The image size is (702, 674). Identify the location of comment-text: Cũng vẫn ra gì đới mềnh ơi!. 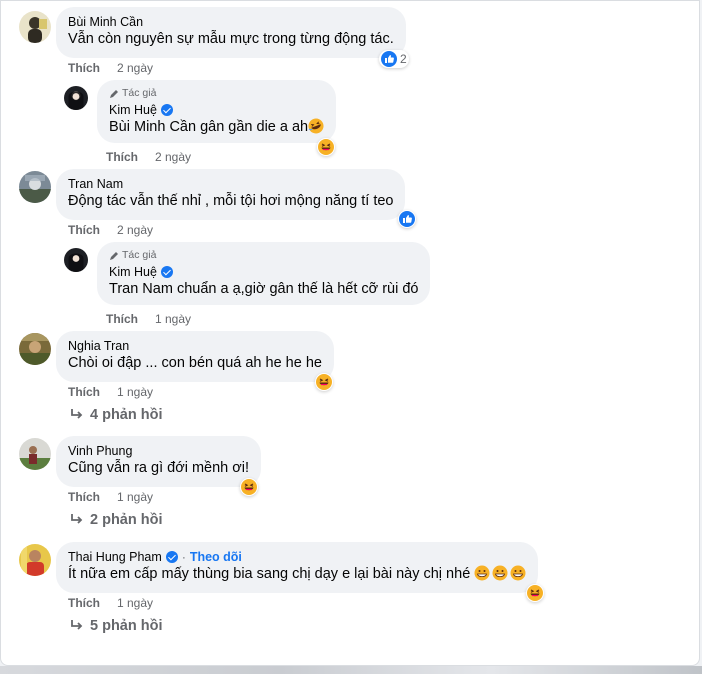
(159, 468).